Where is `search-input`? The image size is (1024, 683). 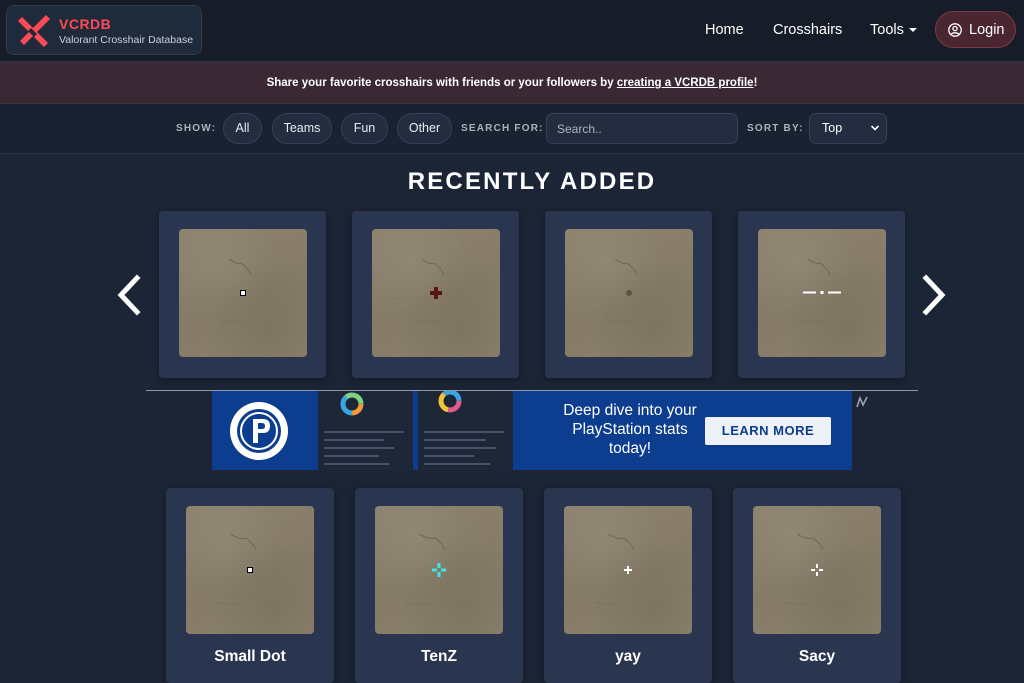 search-input is located at coordinates (642, 128).